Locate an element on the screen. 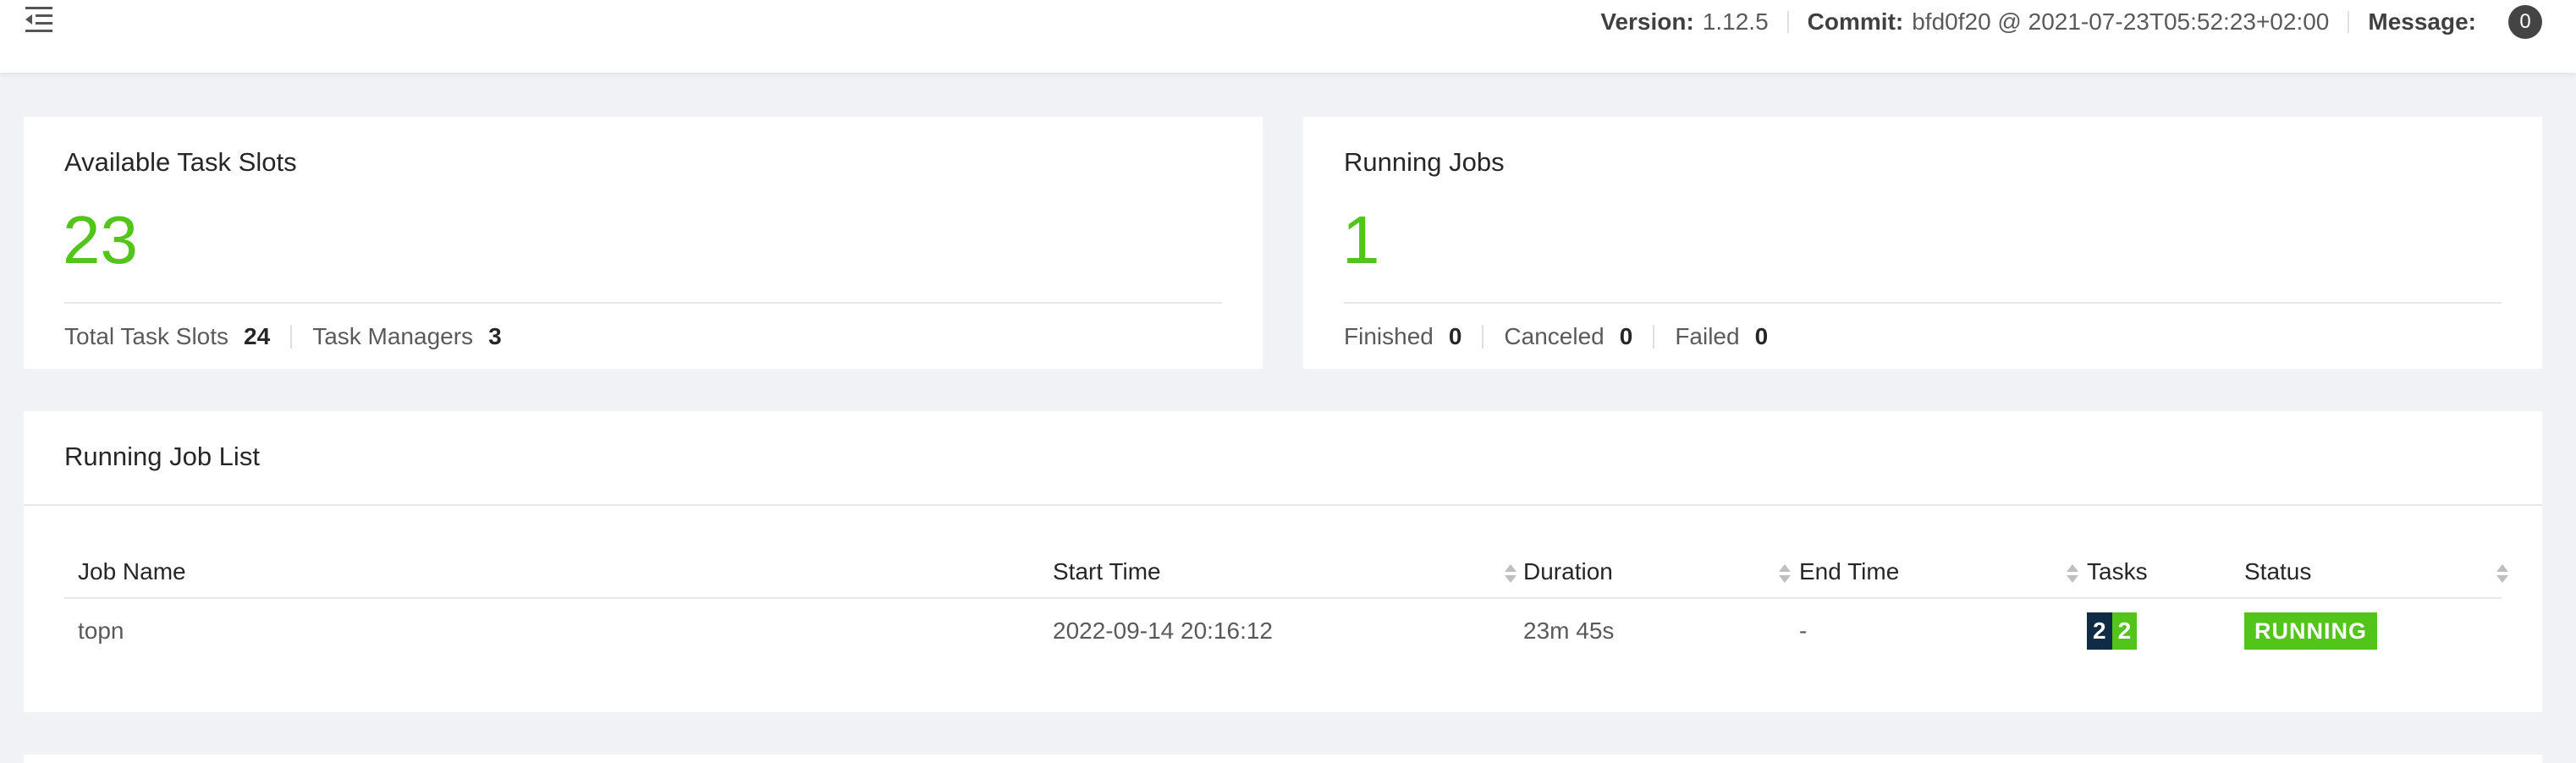 This screenshot has width=2576, height=763. message-label: Message: is located at coordinates (2422, 21).